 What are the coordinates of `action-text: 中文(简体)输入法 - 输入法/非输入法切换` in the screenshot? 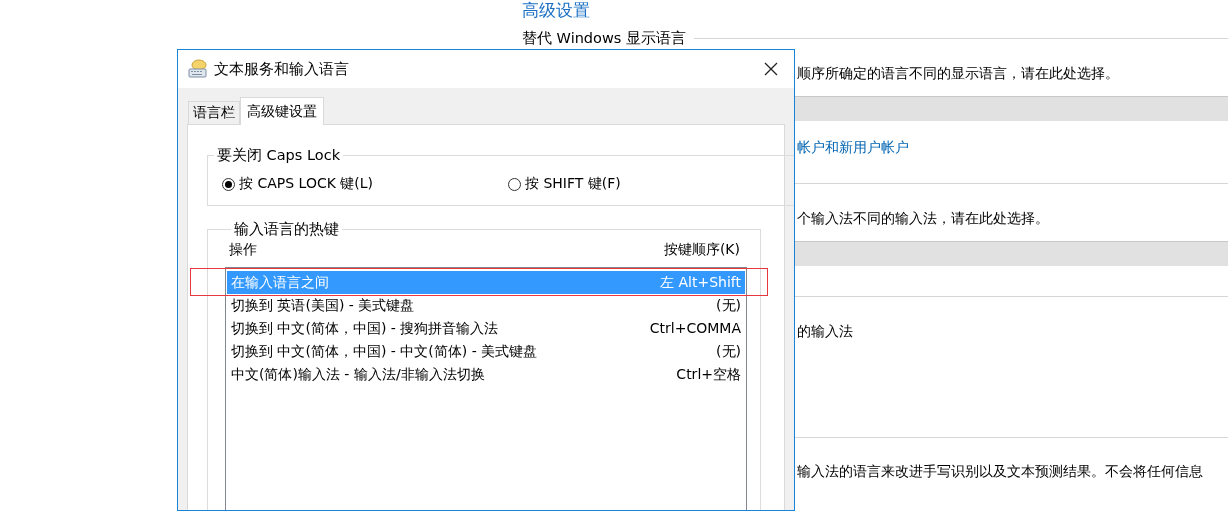 It's located at (358, 374).